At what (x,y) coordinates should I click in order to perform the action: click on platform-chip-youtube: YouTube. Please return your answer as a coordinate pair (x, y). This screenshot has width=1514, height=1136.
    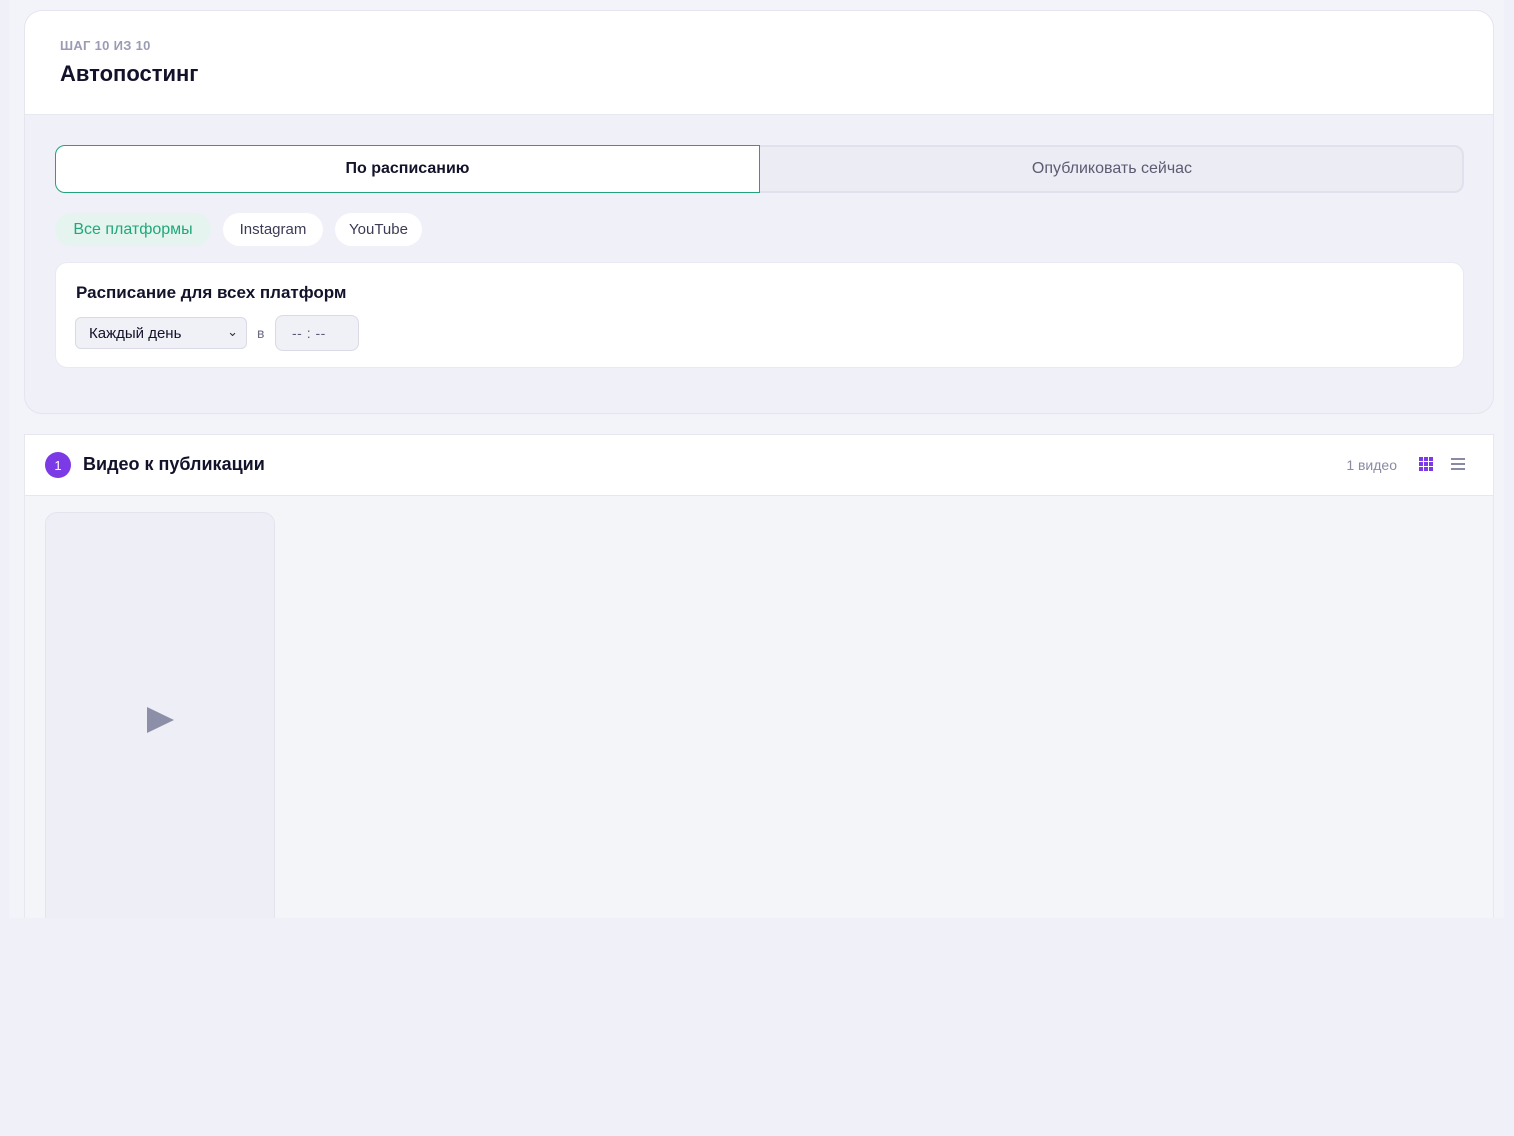
    Looking at the image, I should click on (378, 229).